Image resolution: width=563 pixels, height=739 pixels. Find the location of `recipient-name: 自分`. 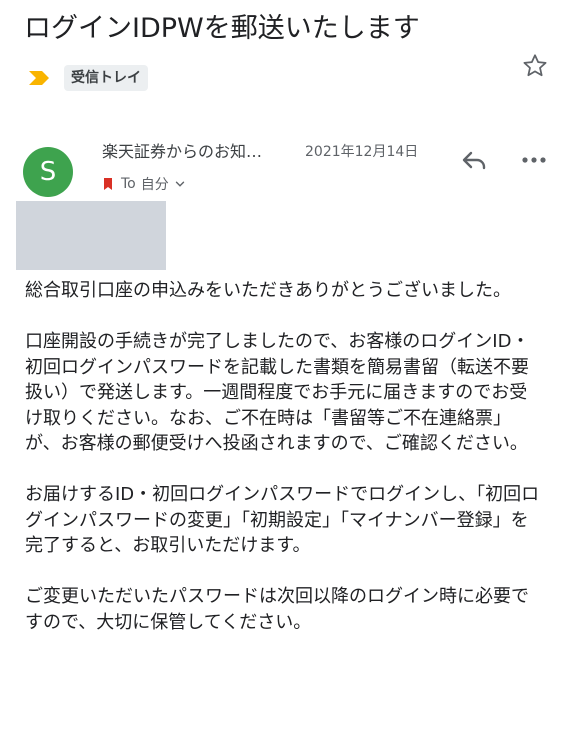

recipient-name: 自分 is located at coordinates (154, 185).